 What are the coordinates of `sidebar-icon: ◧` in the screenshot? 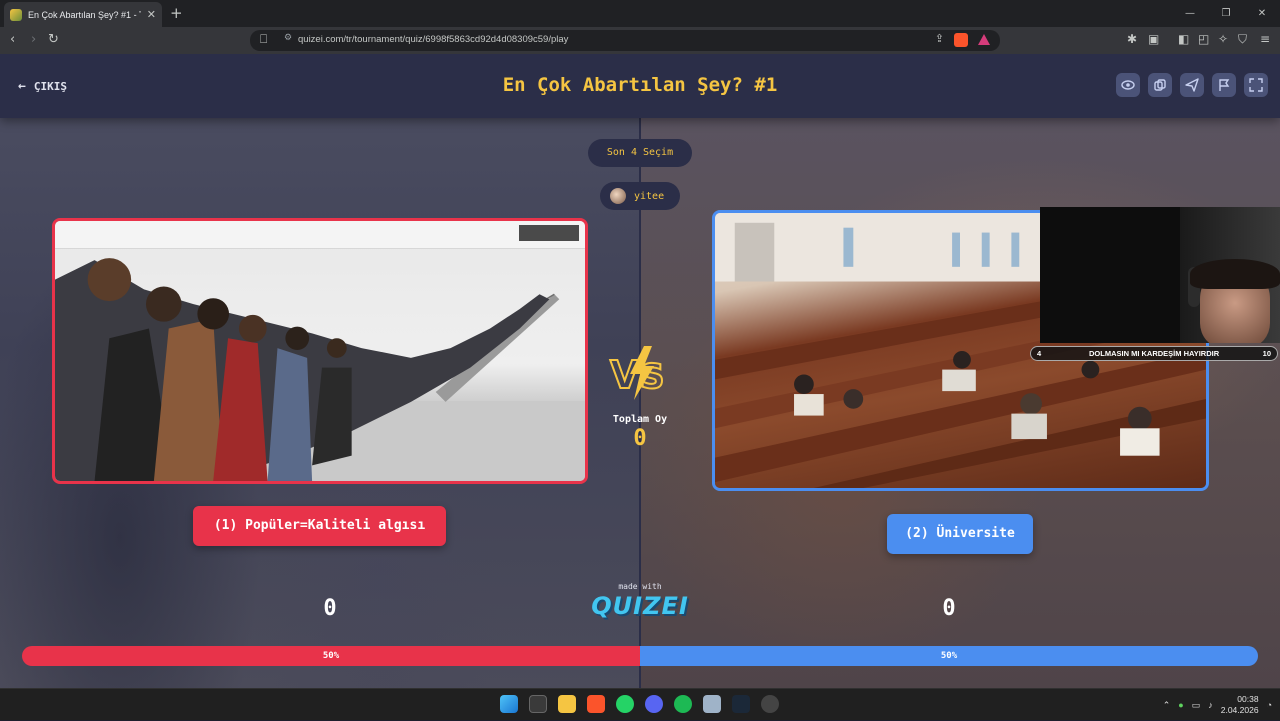 It's located at (1183, 39).